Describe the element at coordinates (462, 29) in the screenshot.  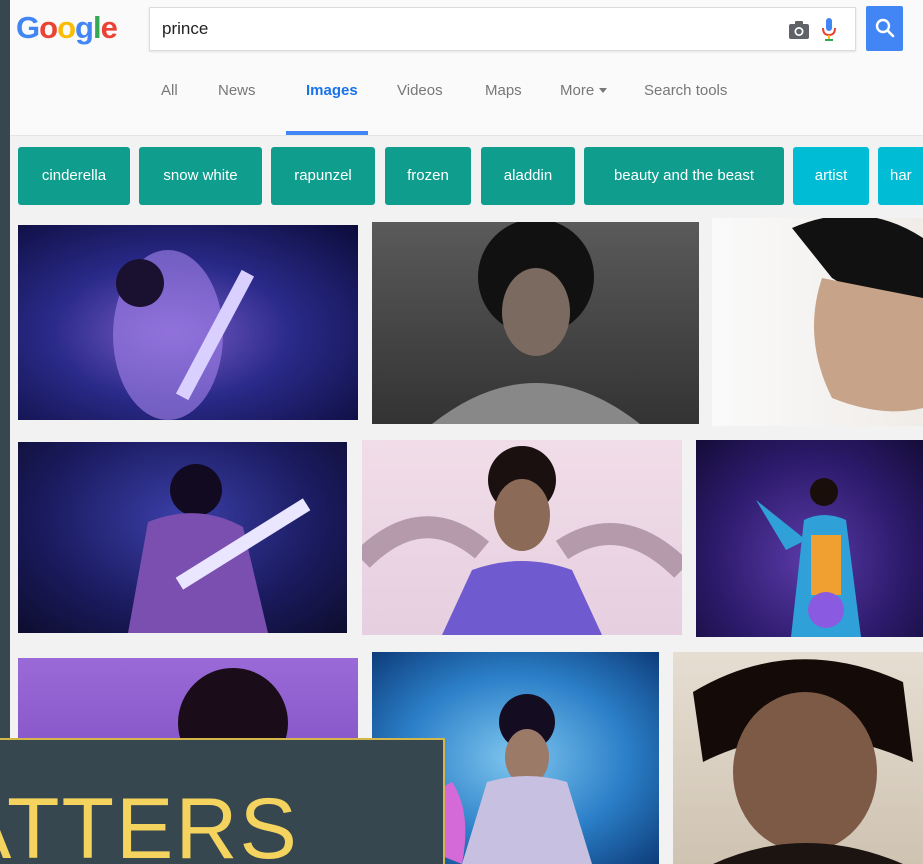
I see `search-input` at that location.